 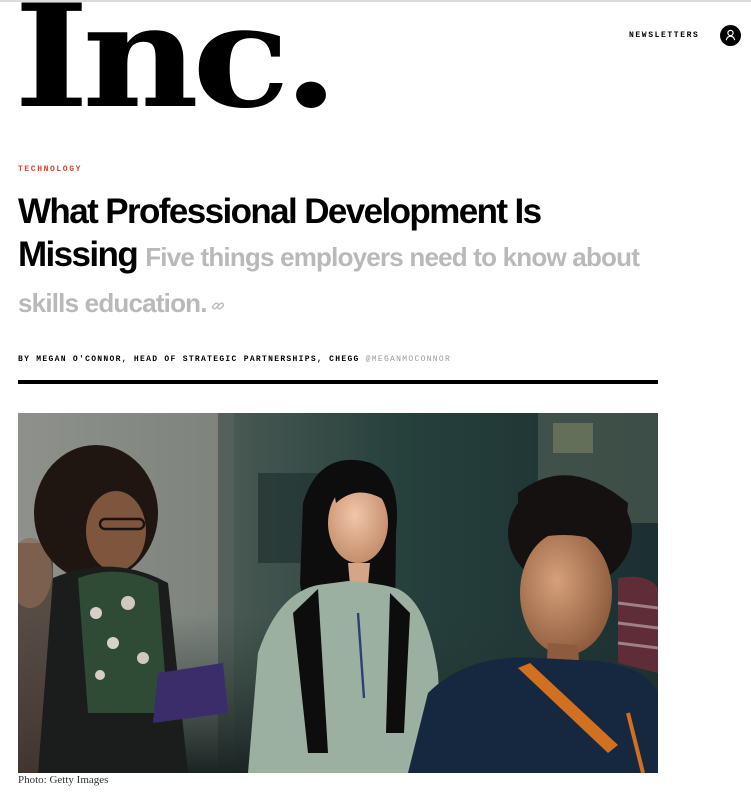 I want to click on user-icon, so click(x=730, y=35).